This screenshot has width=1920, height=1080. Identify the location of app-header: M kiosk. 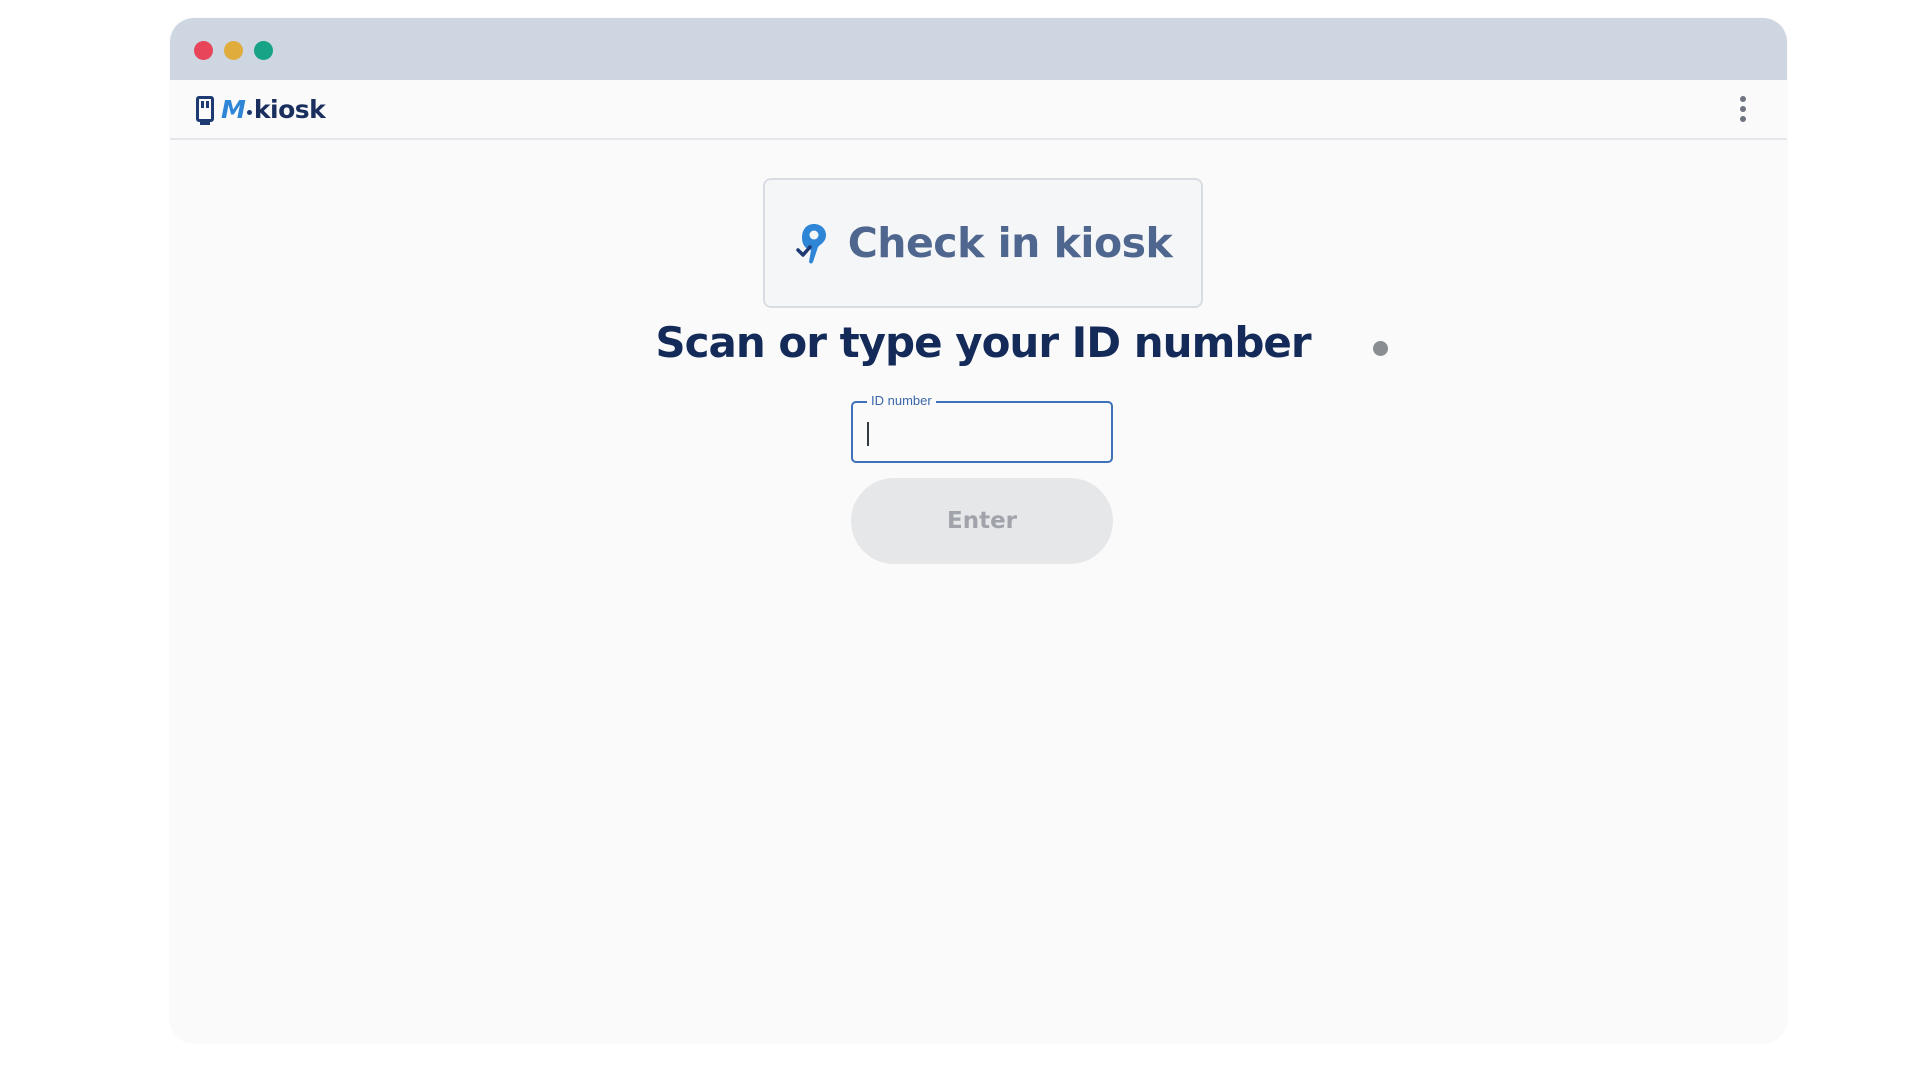
(978, 110).